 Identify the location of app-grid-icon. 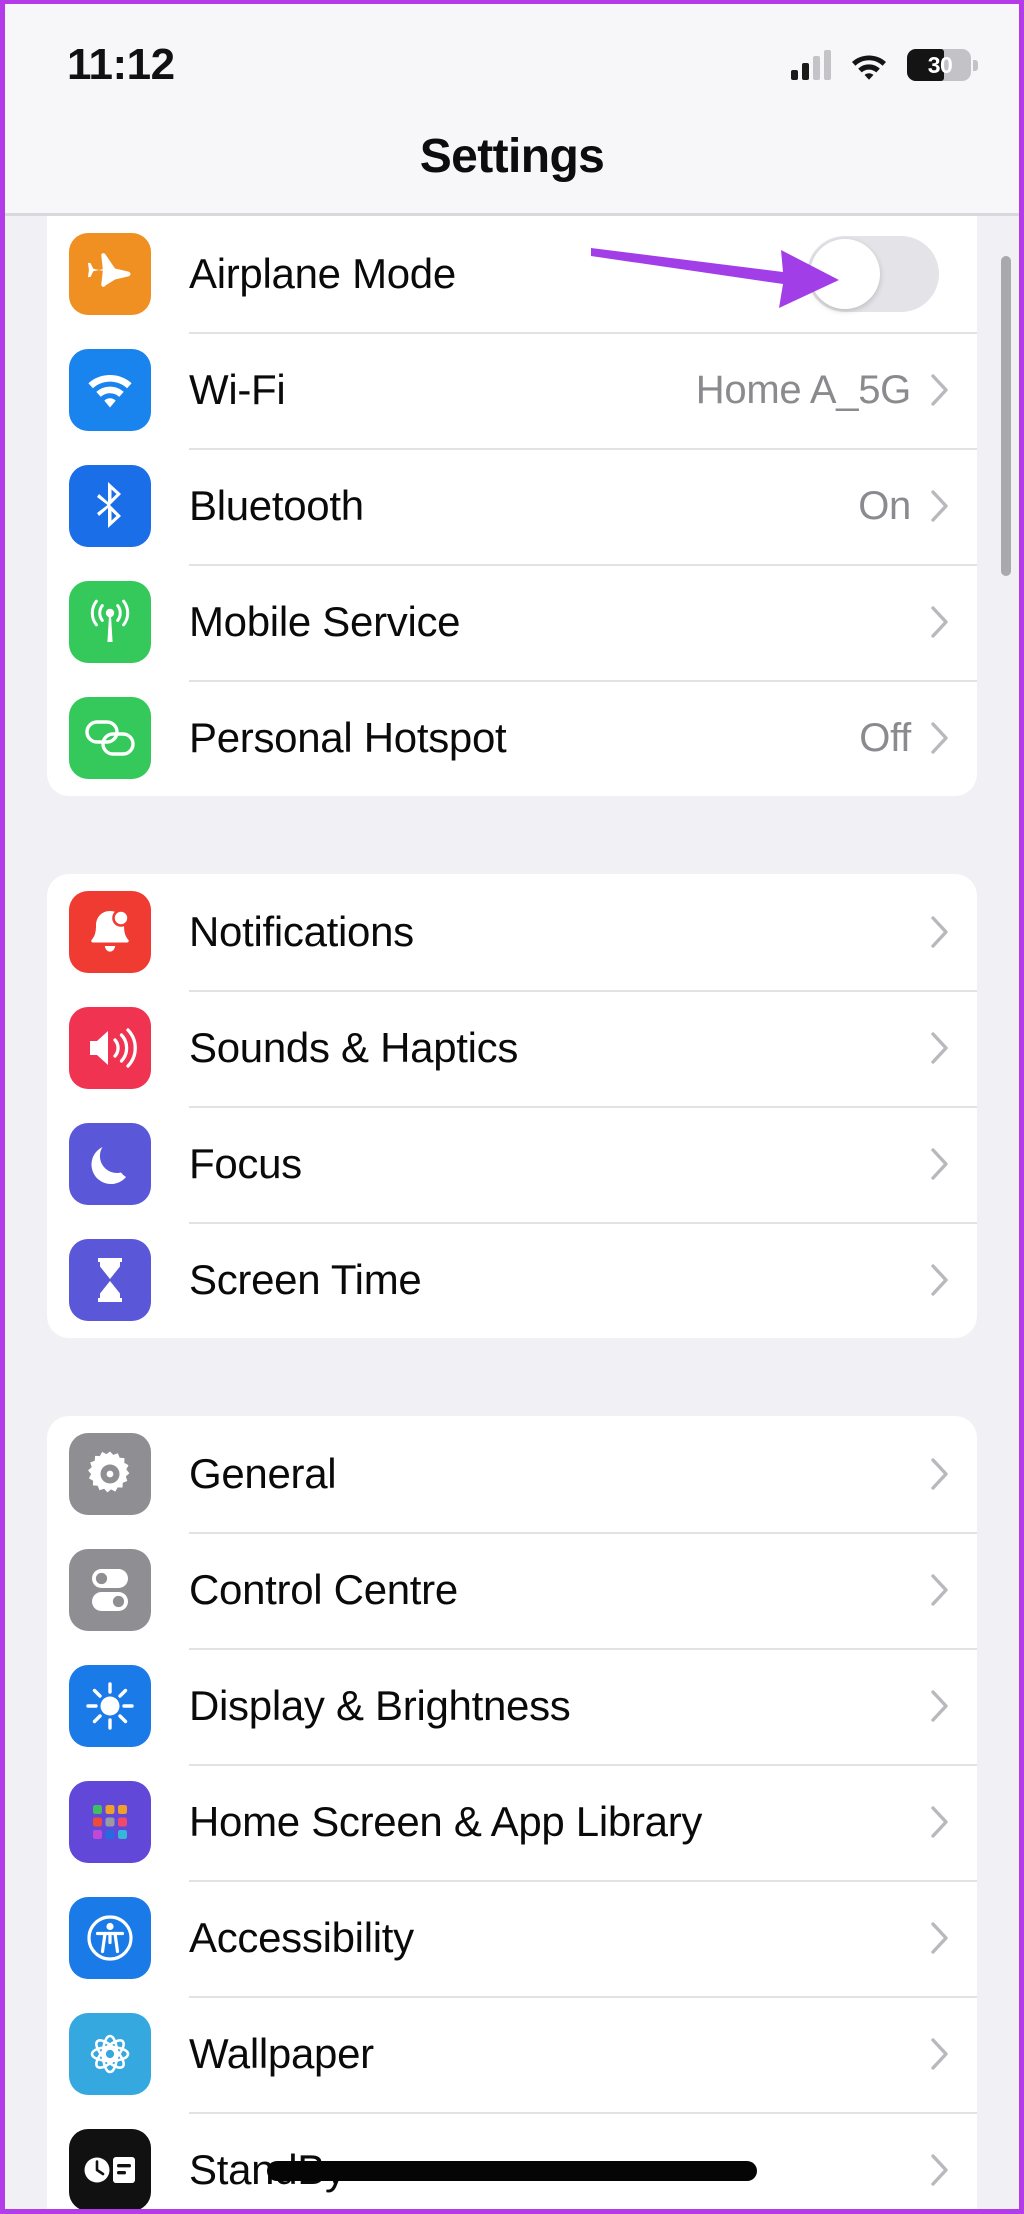
(110, 1822).